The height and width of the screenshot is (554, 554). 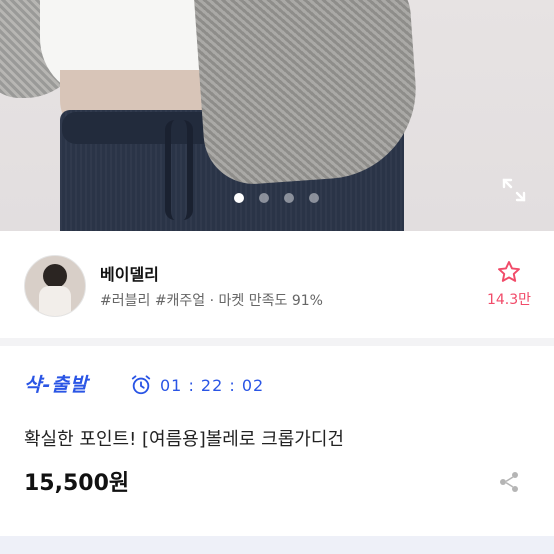 What do you see at coordinates (277, 342) in the screenshot?
I see `section-divider` at bounding box center [277, 342].